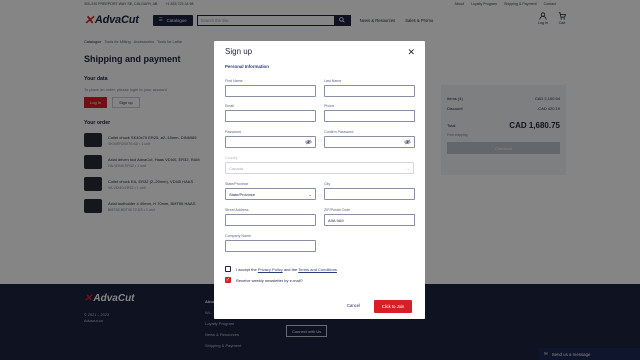 The image size is (640, 360). What do you see at coordinates (234, 81) in the screenshot?
I see `first-name-label: First Name` at bounding box center [234, 81].